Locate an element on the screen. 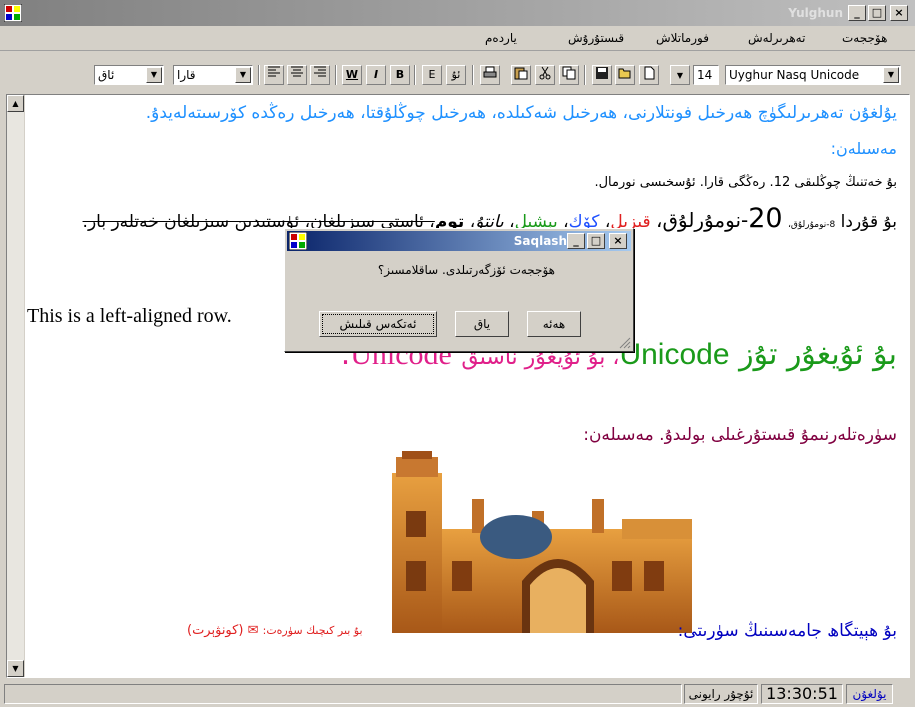  title-bar: Yulghun _ □ × is located at coordinates (457, 13).